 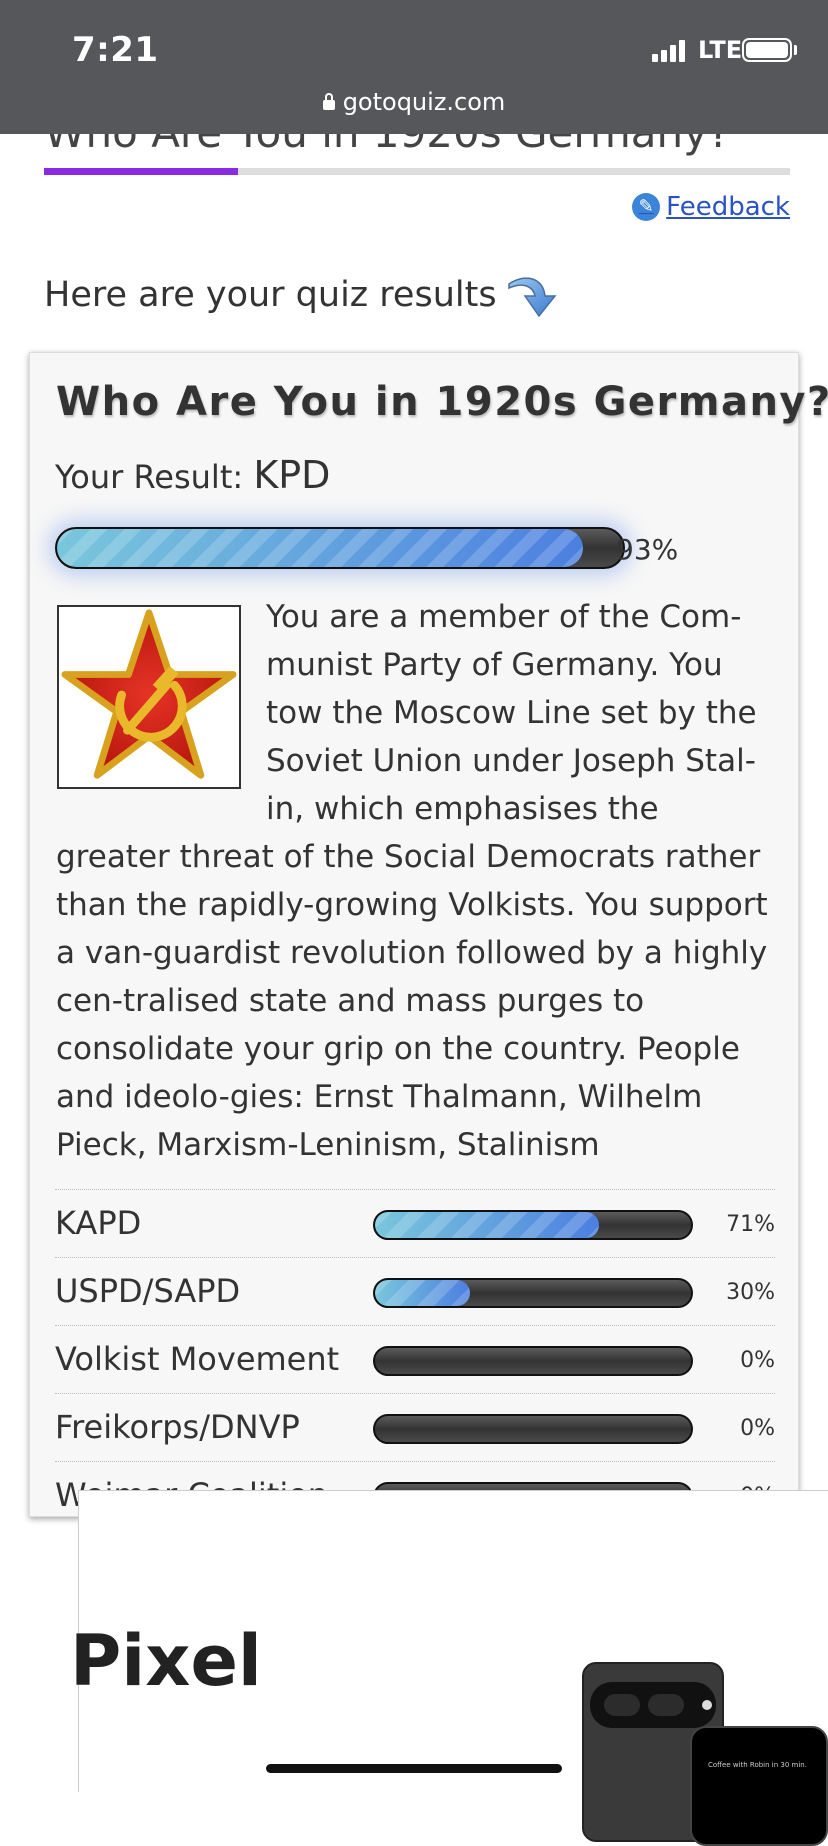 I want to click on other-result-name: Volkist Movement, so click(x=197, y=1359).